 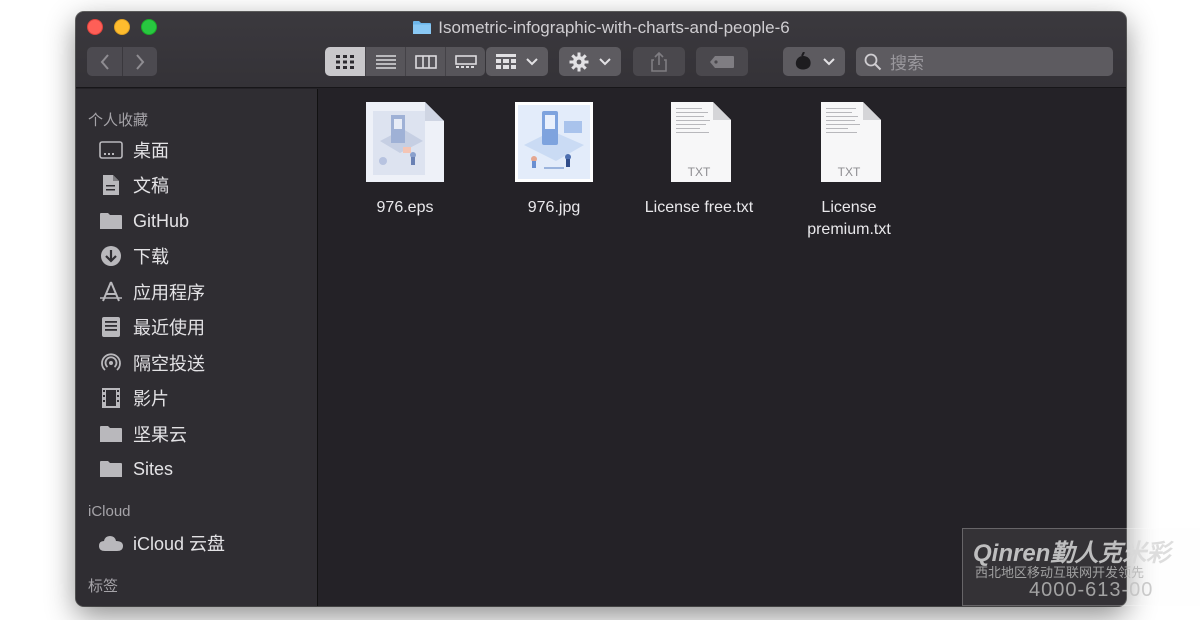 I want to click on sidebar-item-recents: 最近使用, so click(x=151, y=327).